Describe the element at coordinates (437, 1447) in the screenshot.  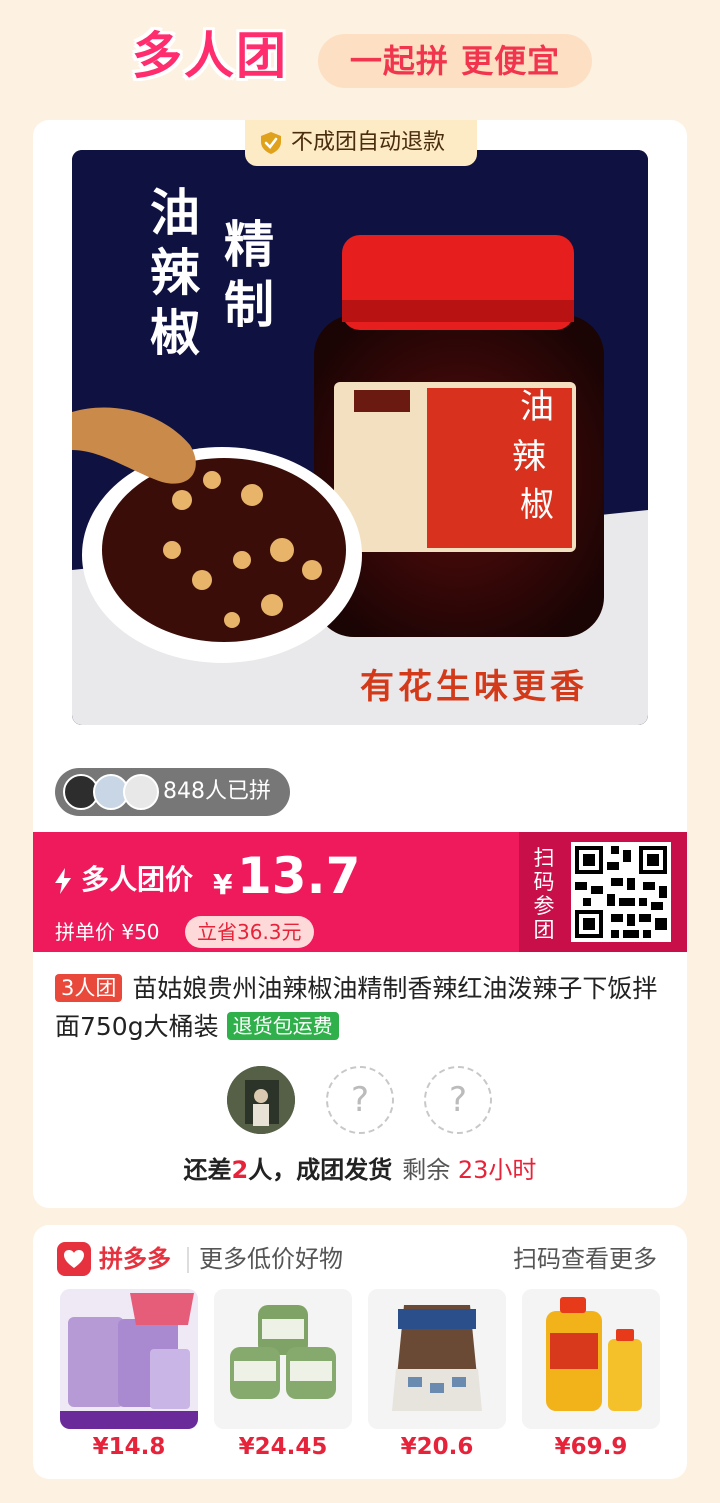
I see `product-price: ¥20.6` at that location.